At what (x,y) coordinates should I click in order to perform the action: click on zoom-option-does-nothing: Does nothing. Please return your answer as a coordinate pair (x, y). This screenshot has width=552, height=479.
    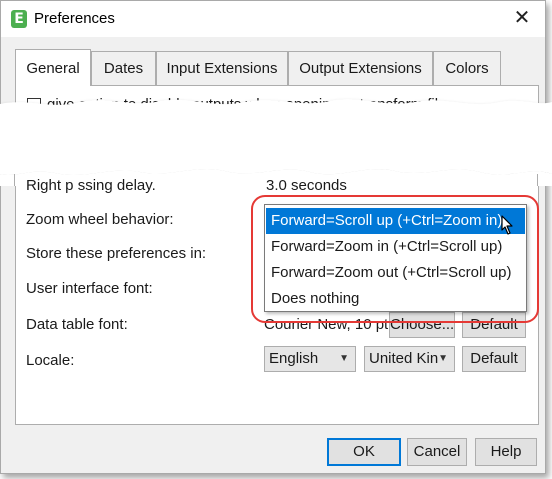
    Looking at the image, I should click on (395, 299).